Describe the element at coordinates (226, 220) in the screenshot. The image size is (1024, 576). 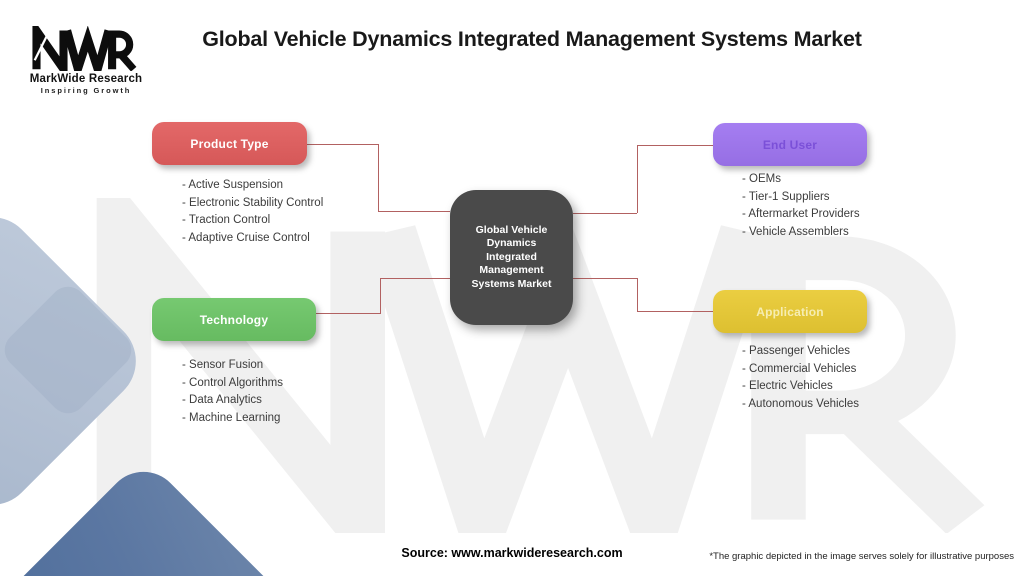
I see `list-item: - Traction Control` at that location.